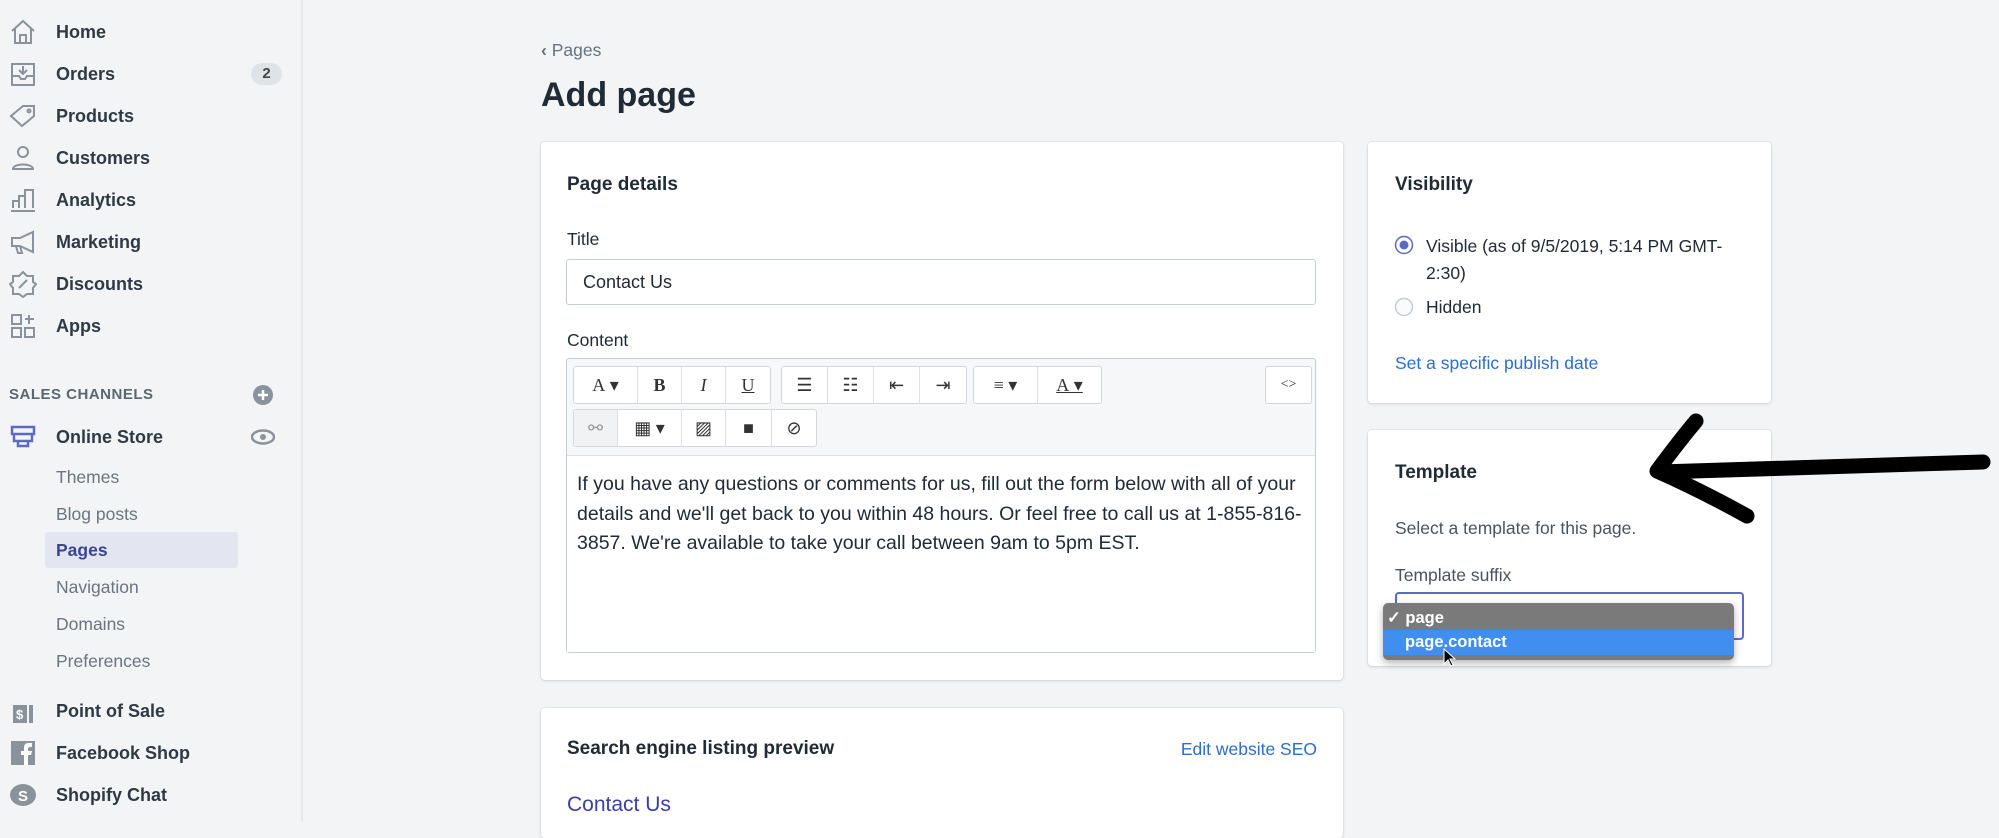 Image resolution: width=1999 pixels, height=838 pixels. I want to click on nav-label: Online Store, so click(110, 436).